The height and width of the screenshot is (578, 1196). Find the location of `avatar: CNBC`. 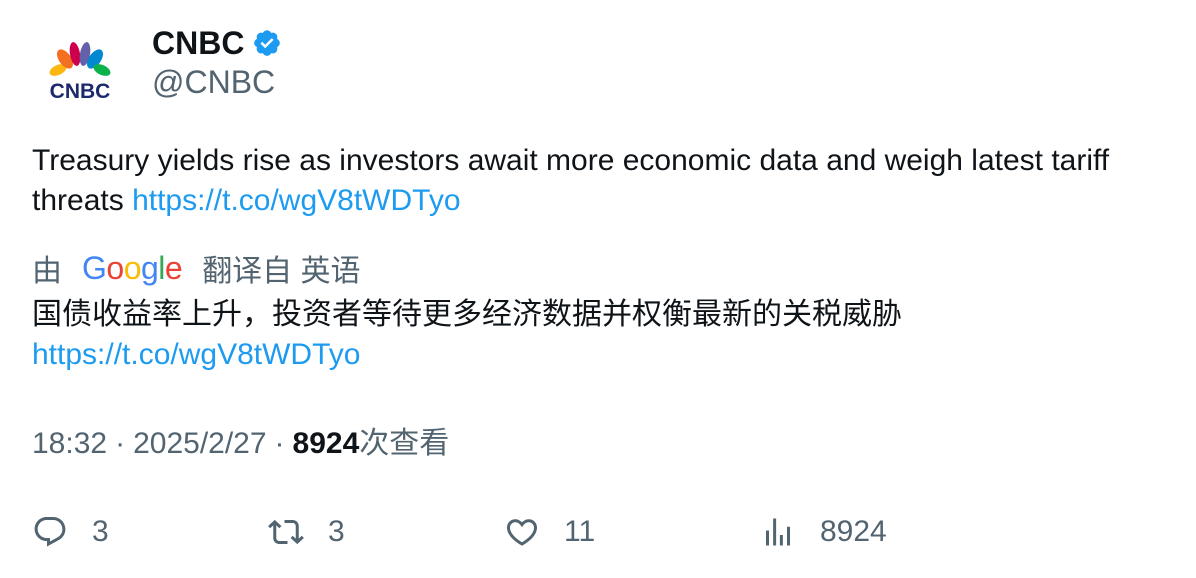

avatar: CNBC is located at coordinates (80, 70).